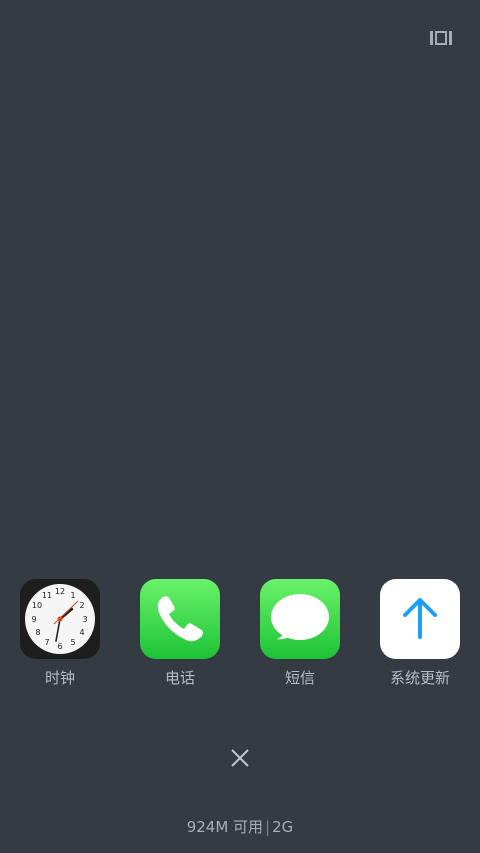 This screenshot has width=480, height=853. I want to click on svg-text: 8, so click(37, 632).